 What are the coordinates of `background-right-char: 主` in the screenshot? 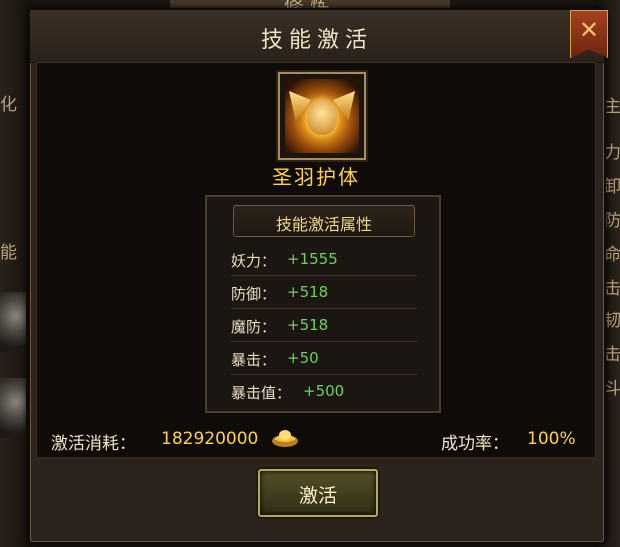 It's located at (612, 107).